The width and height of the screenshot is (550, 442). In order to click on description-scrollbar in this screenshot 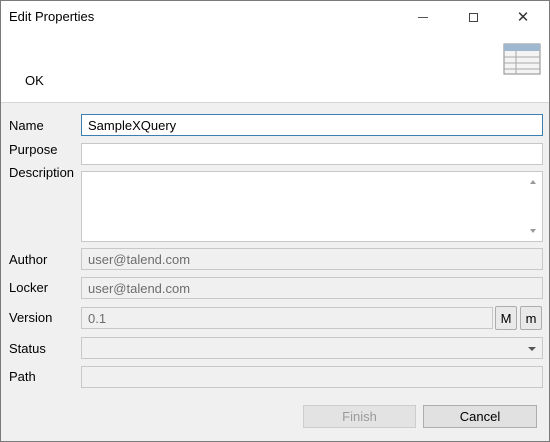, I will do `click(533, 206)`.